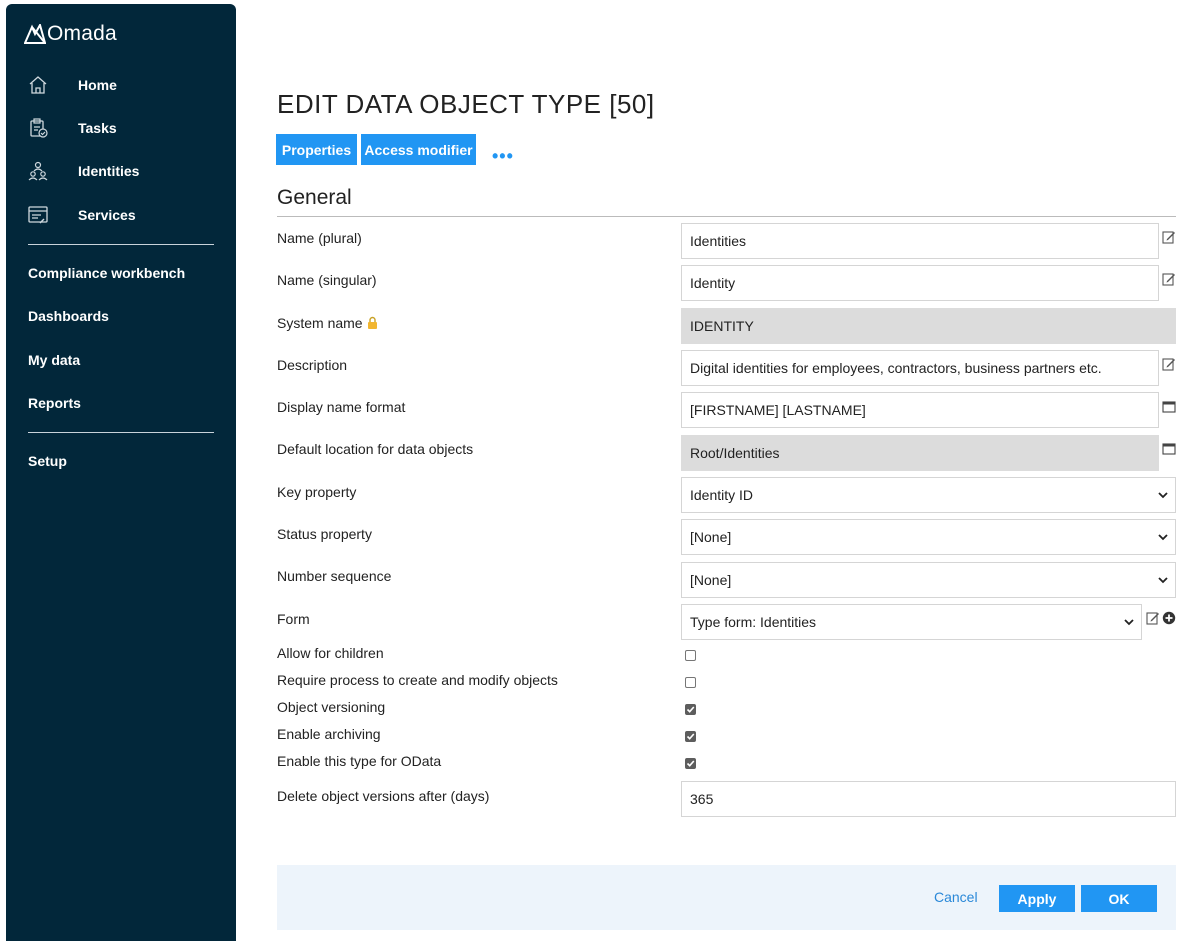 This screenshot has height=941, width=1199. I want to click on field-label: Enable this type for OData, so click(359, 761).